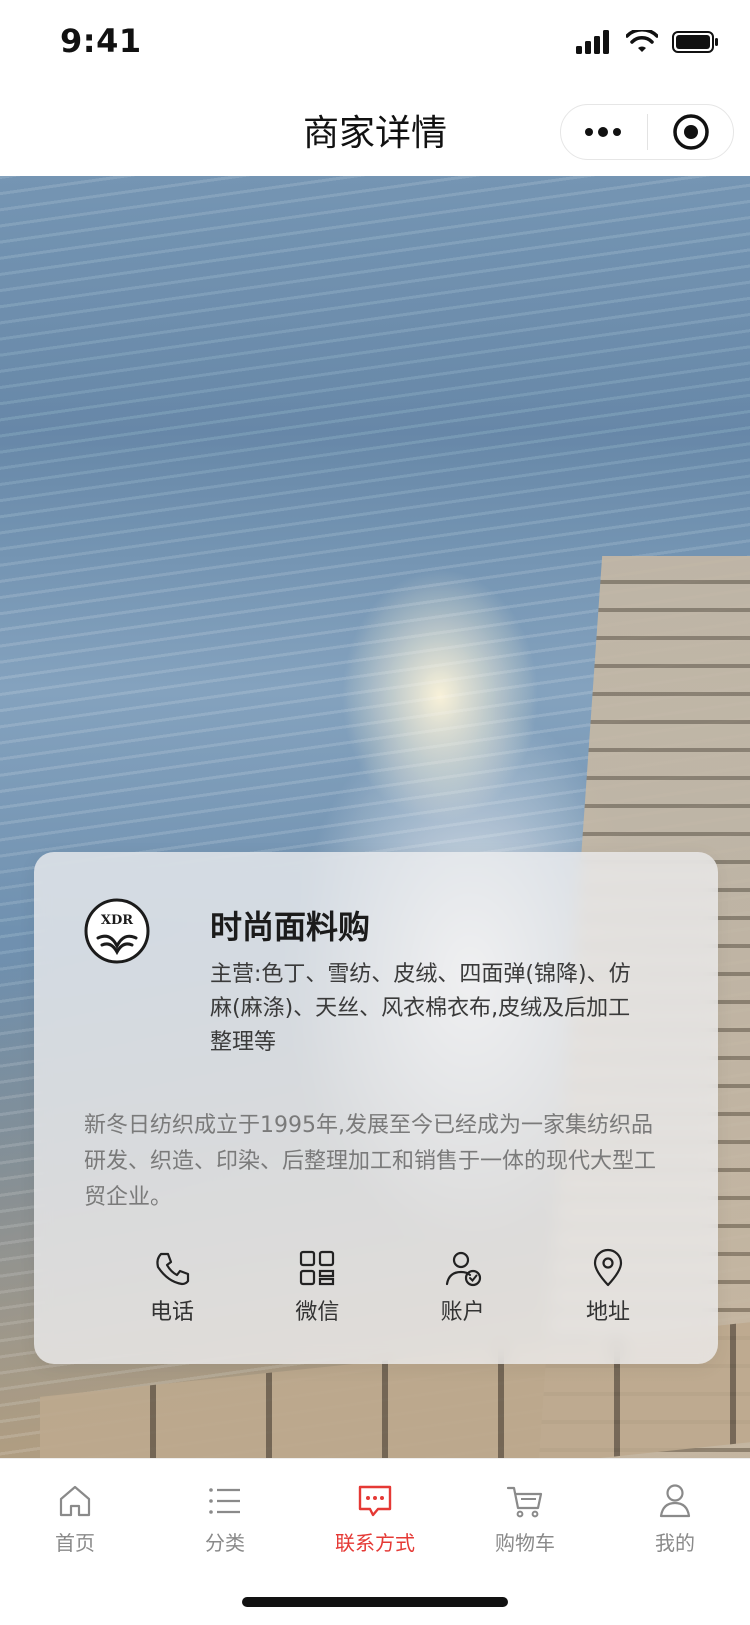 This screenshot has width=750, height=1625. Describe the element at coordinates (463, 1269) in the screenshot. I see `account-icon` at that location.